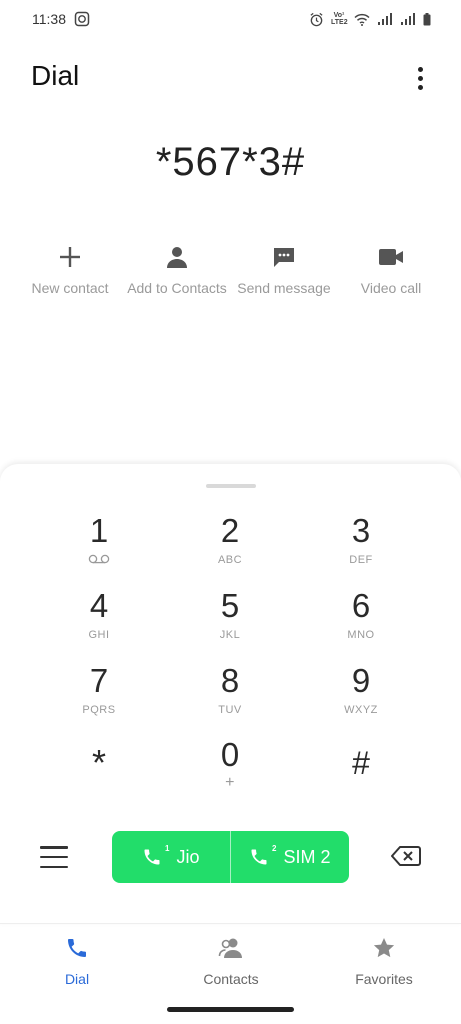 The image size is (461, 1024). I want to click on home-indicator, so click(230, 1009).